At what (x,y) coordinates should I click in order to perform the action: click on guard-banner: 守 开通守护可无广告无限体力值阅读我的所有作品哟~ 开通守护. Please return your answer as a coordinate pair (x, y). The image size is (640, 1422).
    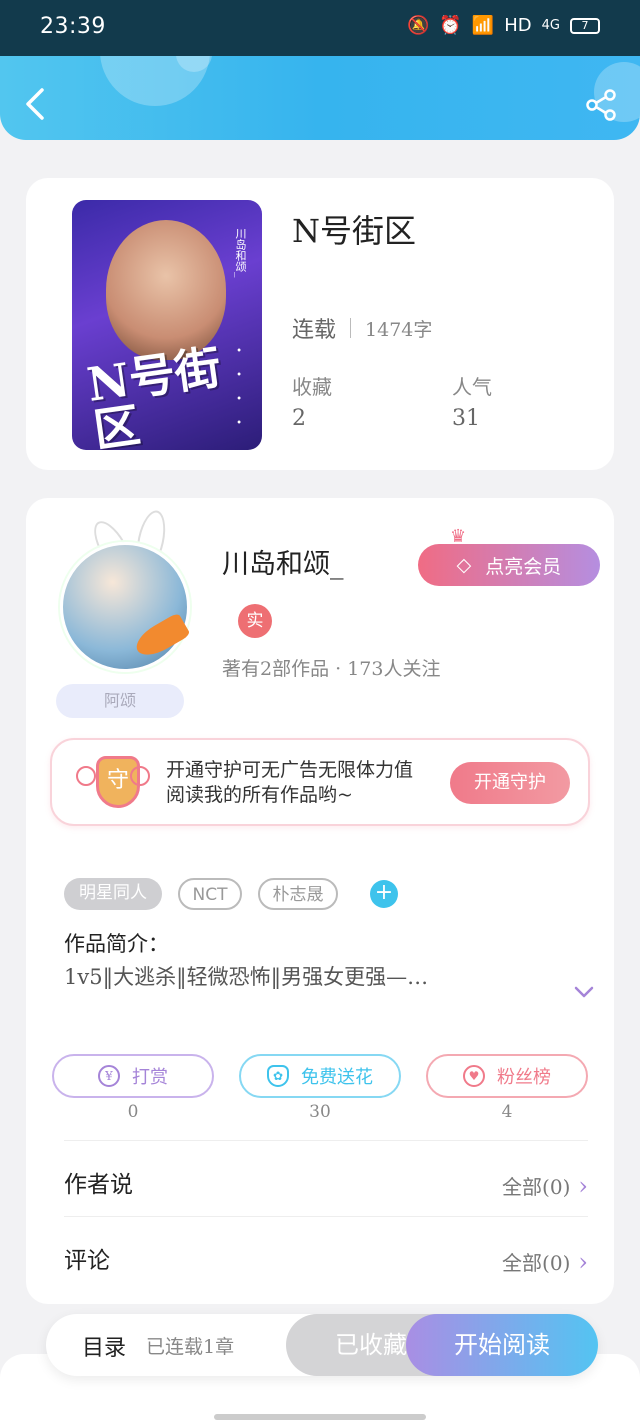
    Looking at the image, I should click on (320, 782).